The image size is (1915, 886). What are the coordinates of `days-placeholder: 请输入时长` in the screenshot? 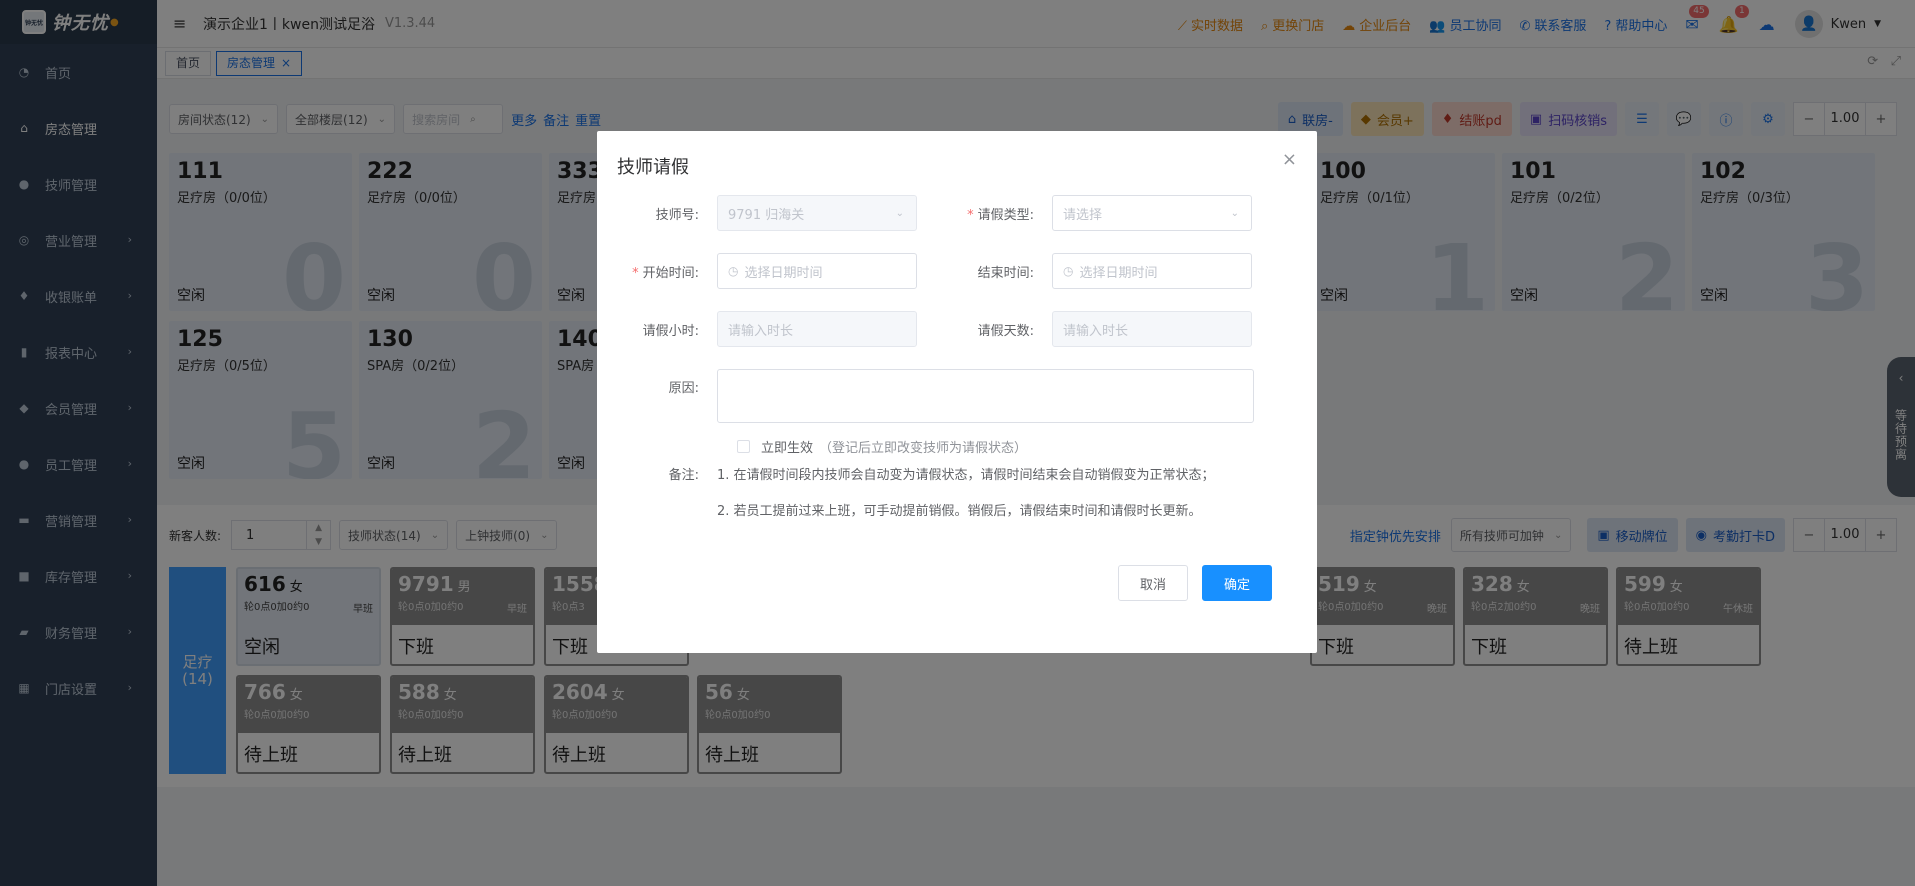 It's located at (1096, 331).